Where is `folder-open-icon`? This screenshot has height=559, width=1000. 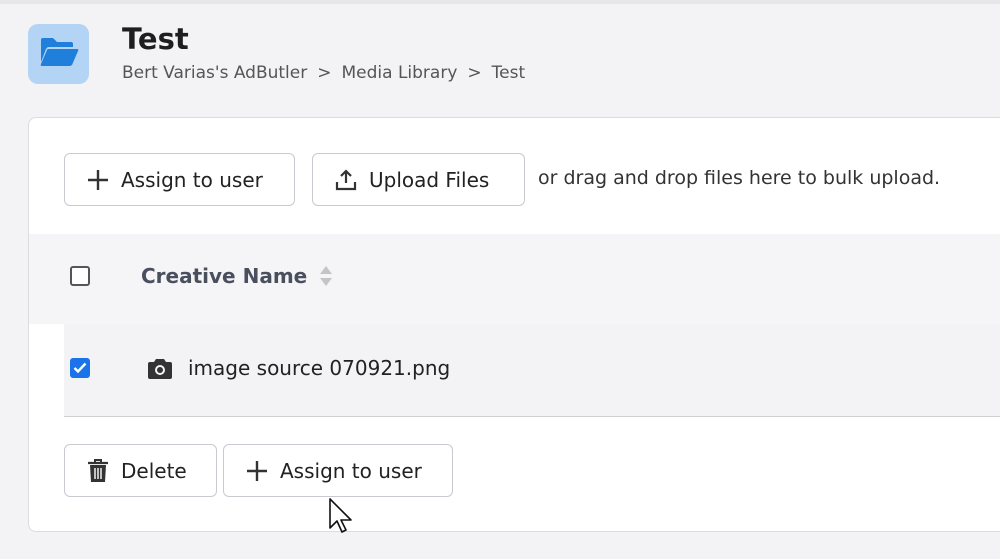
folder-open-icon is located at coordinates (59, 54).